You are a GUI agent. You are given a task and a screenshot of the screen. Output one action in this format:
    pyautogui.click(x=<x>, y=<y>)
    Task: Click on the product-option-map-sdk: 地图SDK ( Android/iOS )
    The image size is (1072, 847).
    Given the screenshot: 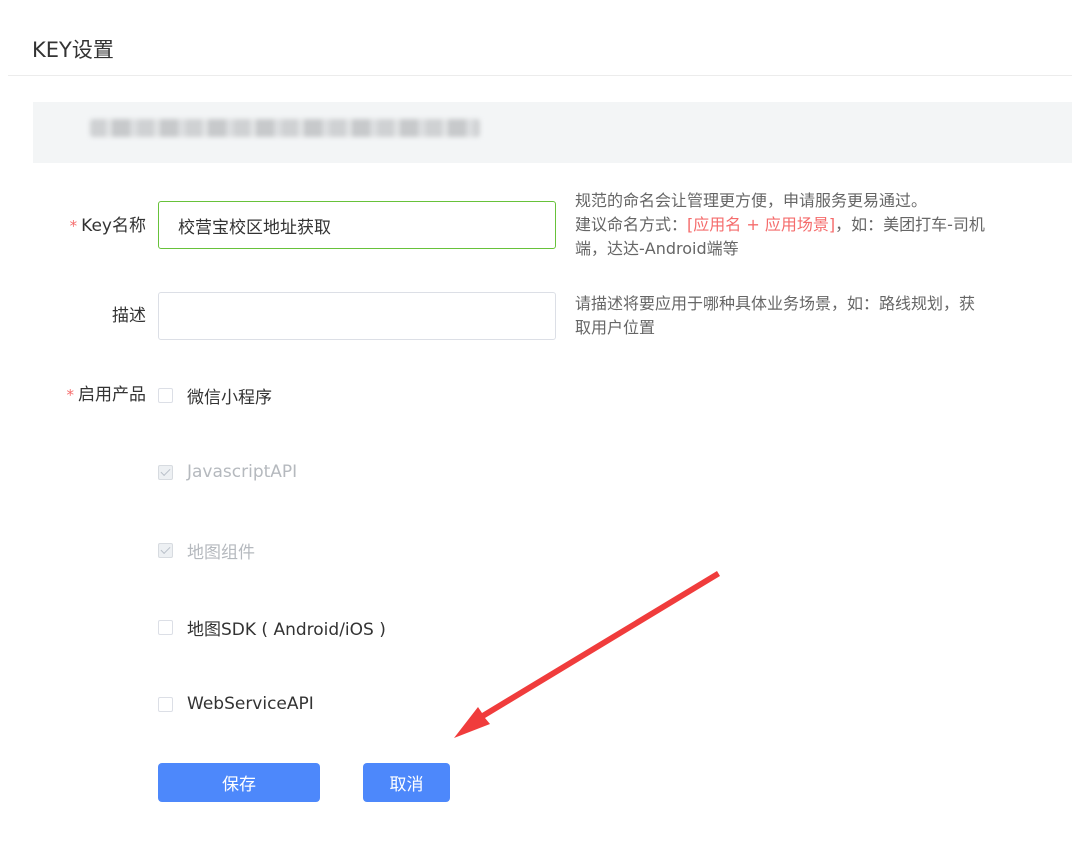 What is the action you would take?
    pyautogui.click(x=272, y=627)
    